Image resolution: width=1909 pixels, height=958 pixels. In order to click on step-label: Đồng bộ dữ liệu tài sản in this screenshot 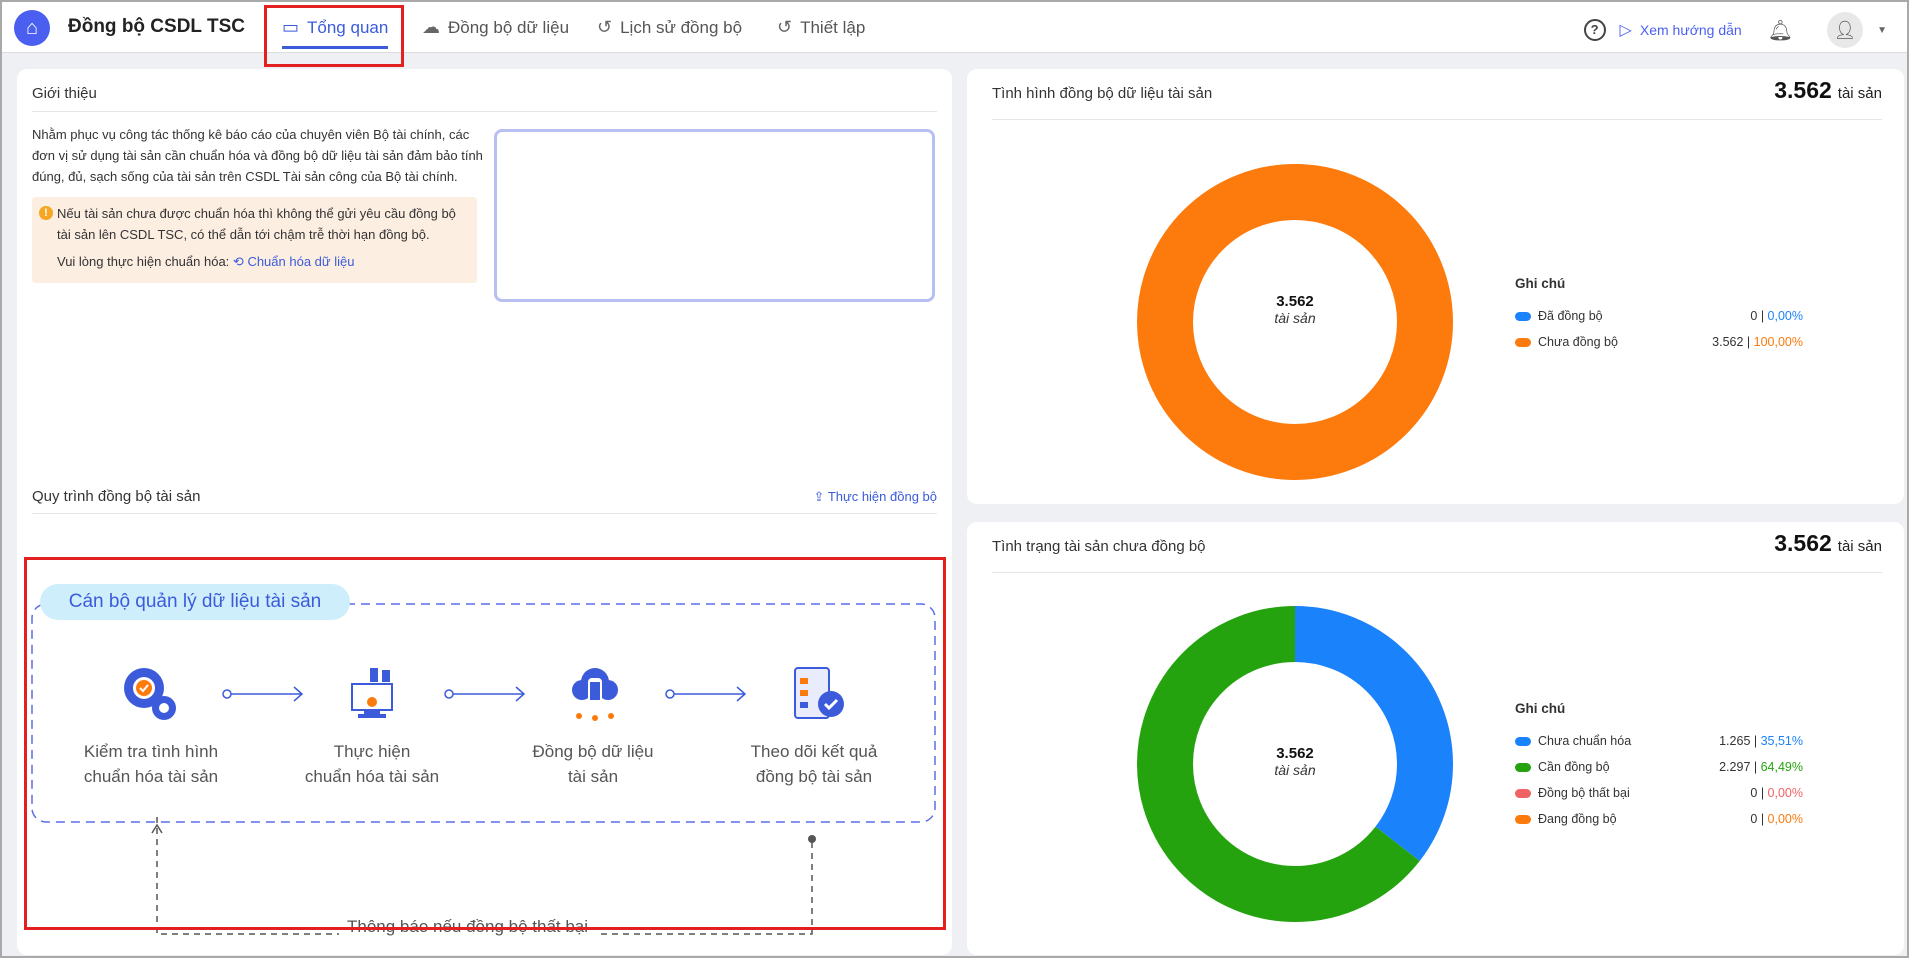, I will do `click(593, 764)`.